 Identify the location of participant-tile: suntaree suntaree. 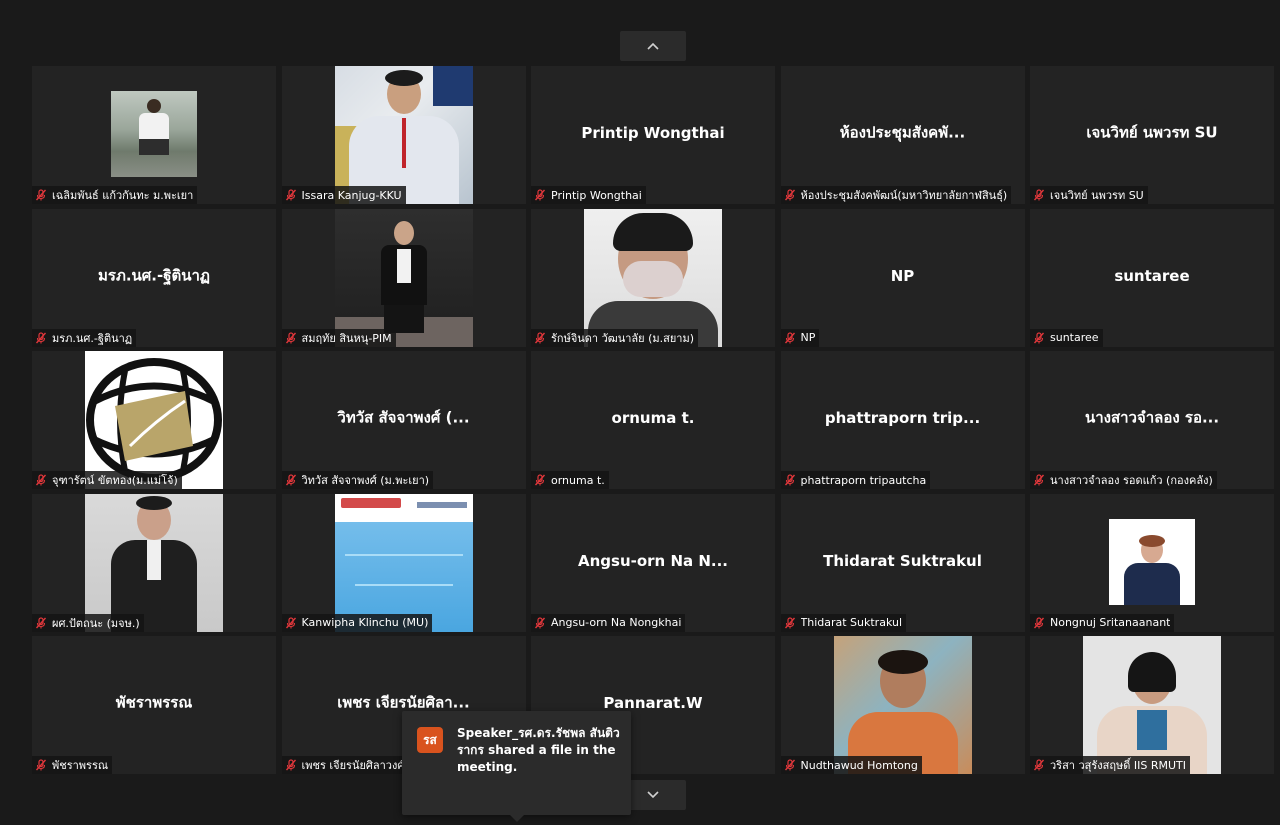
(1152, 277).